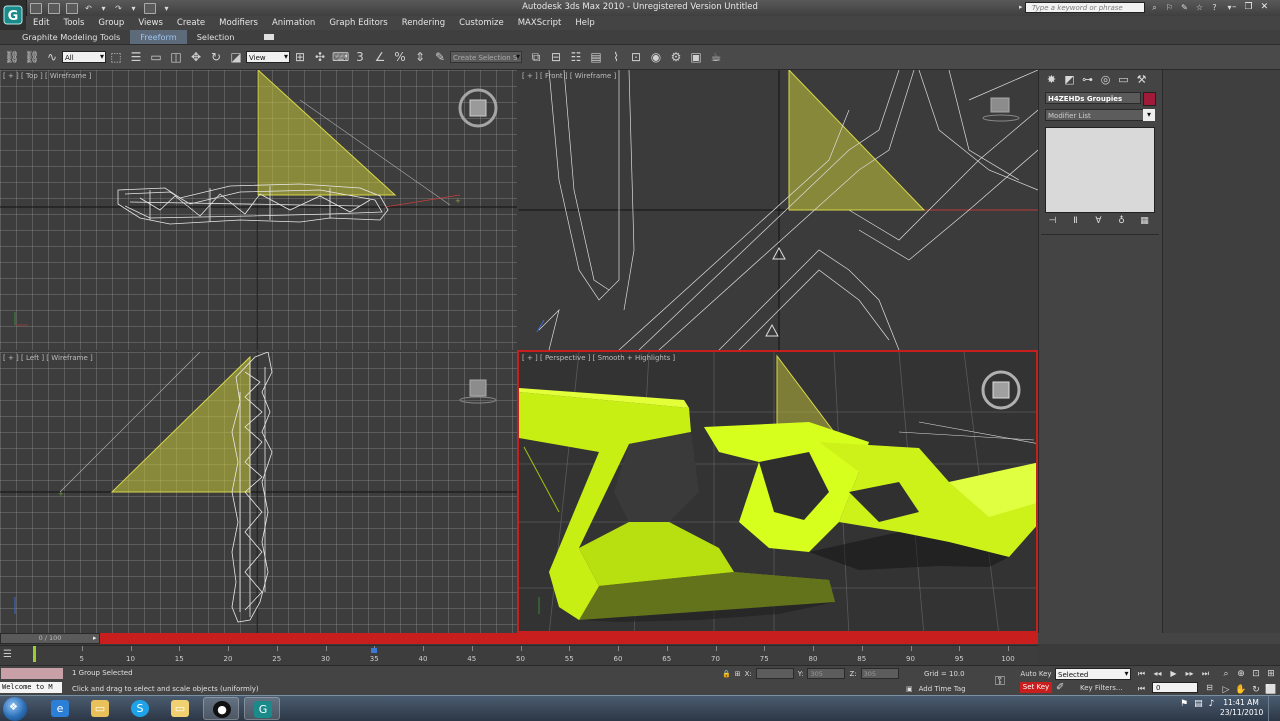 The width and height of the screenshot is (1280, 721). I want to click on menu-maxscript: MAXScript, so click(540, 23).